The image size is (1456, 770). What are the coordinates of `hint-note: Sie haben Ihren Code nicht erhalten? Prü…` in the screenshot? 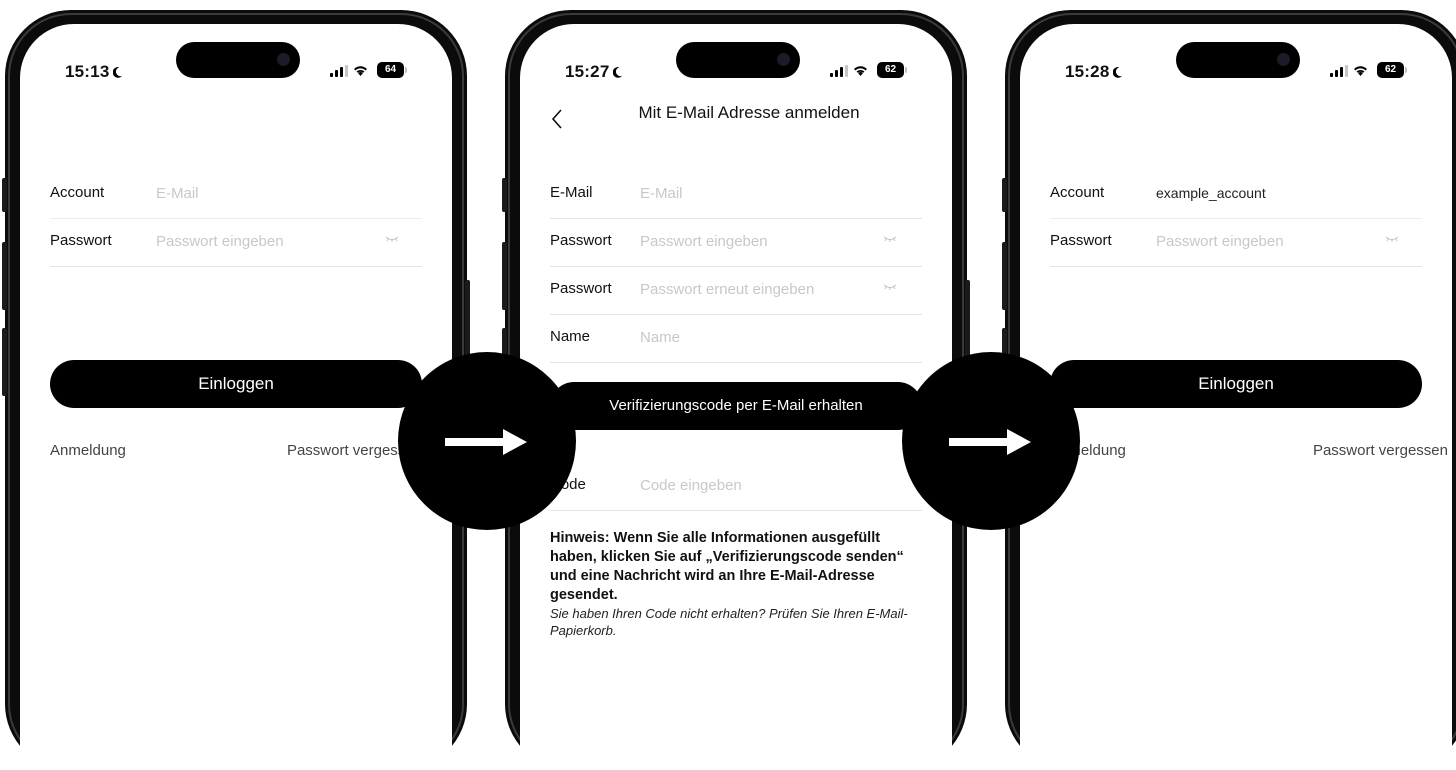 It's located at (729, 622).